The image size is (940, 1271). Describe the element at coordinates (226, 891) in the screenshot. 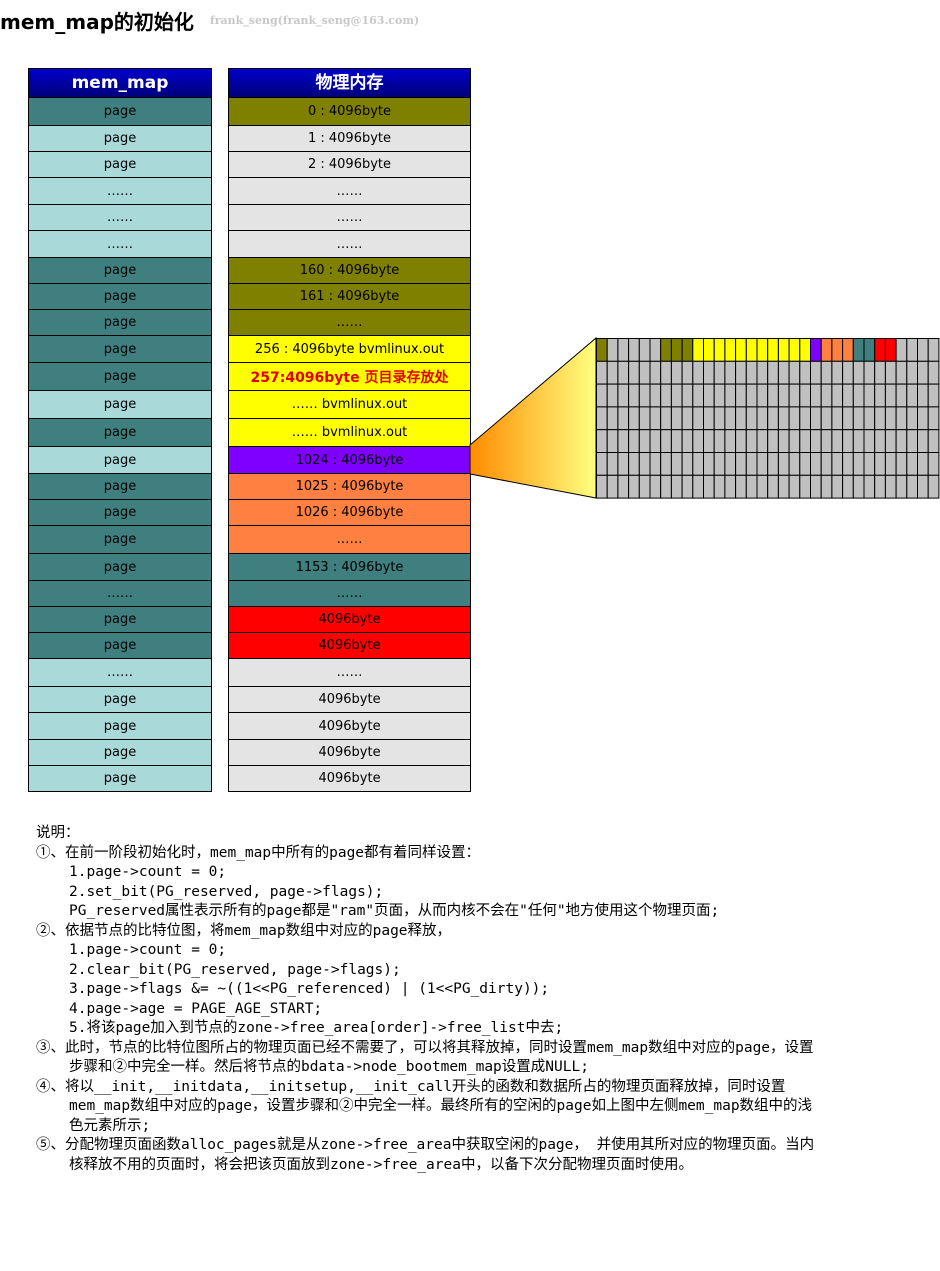

I see `note-1-step-2: 2.set_bit(PG_reserved, page->flags);` at that location.